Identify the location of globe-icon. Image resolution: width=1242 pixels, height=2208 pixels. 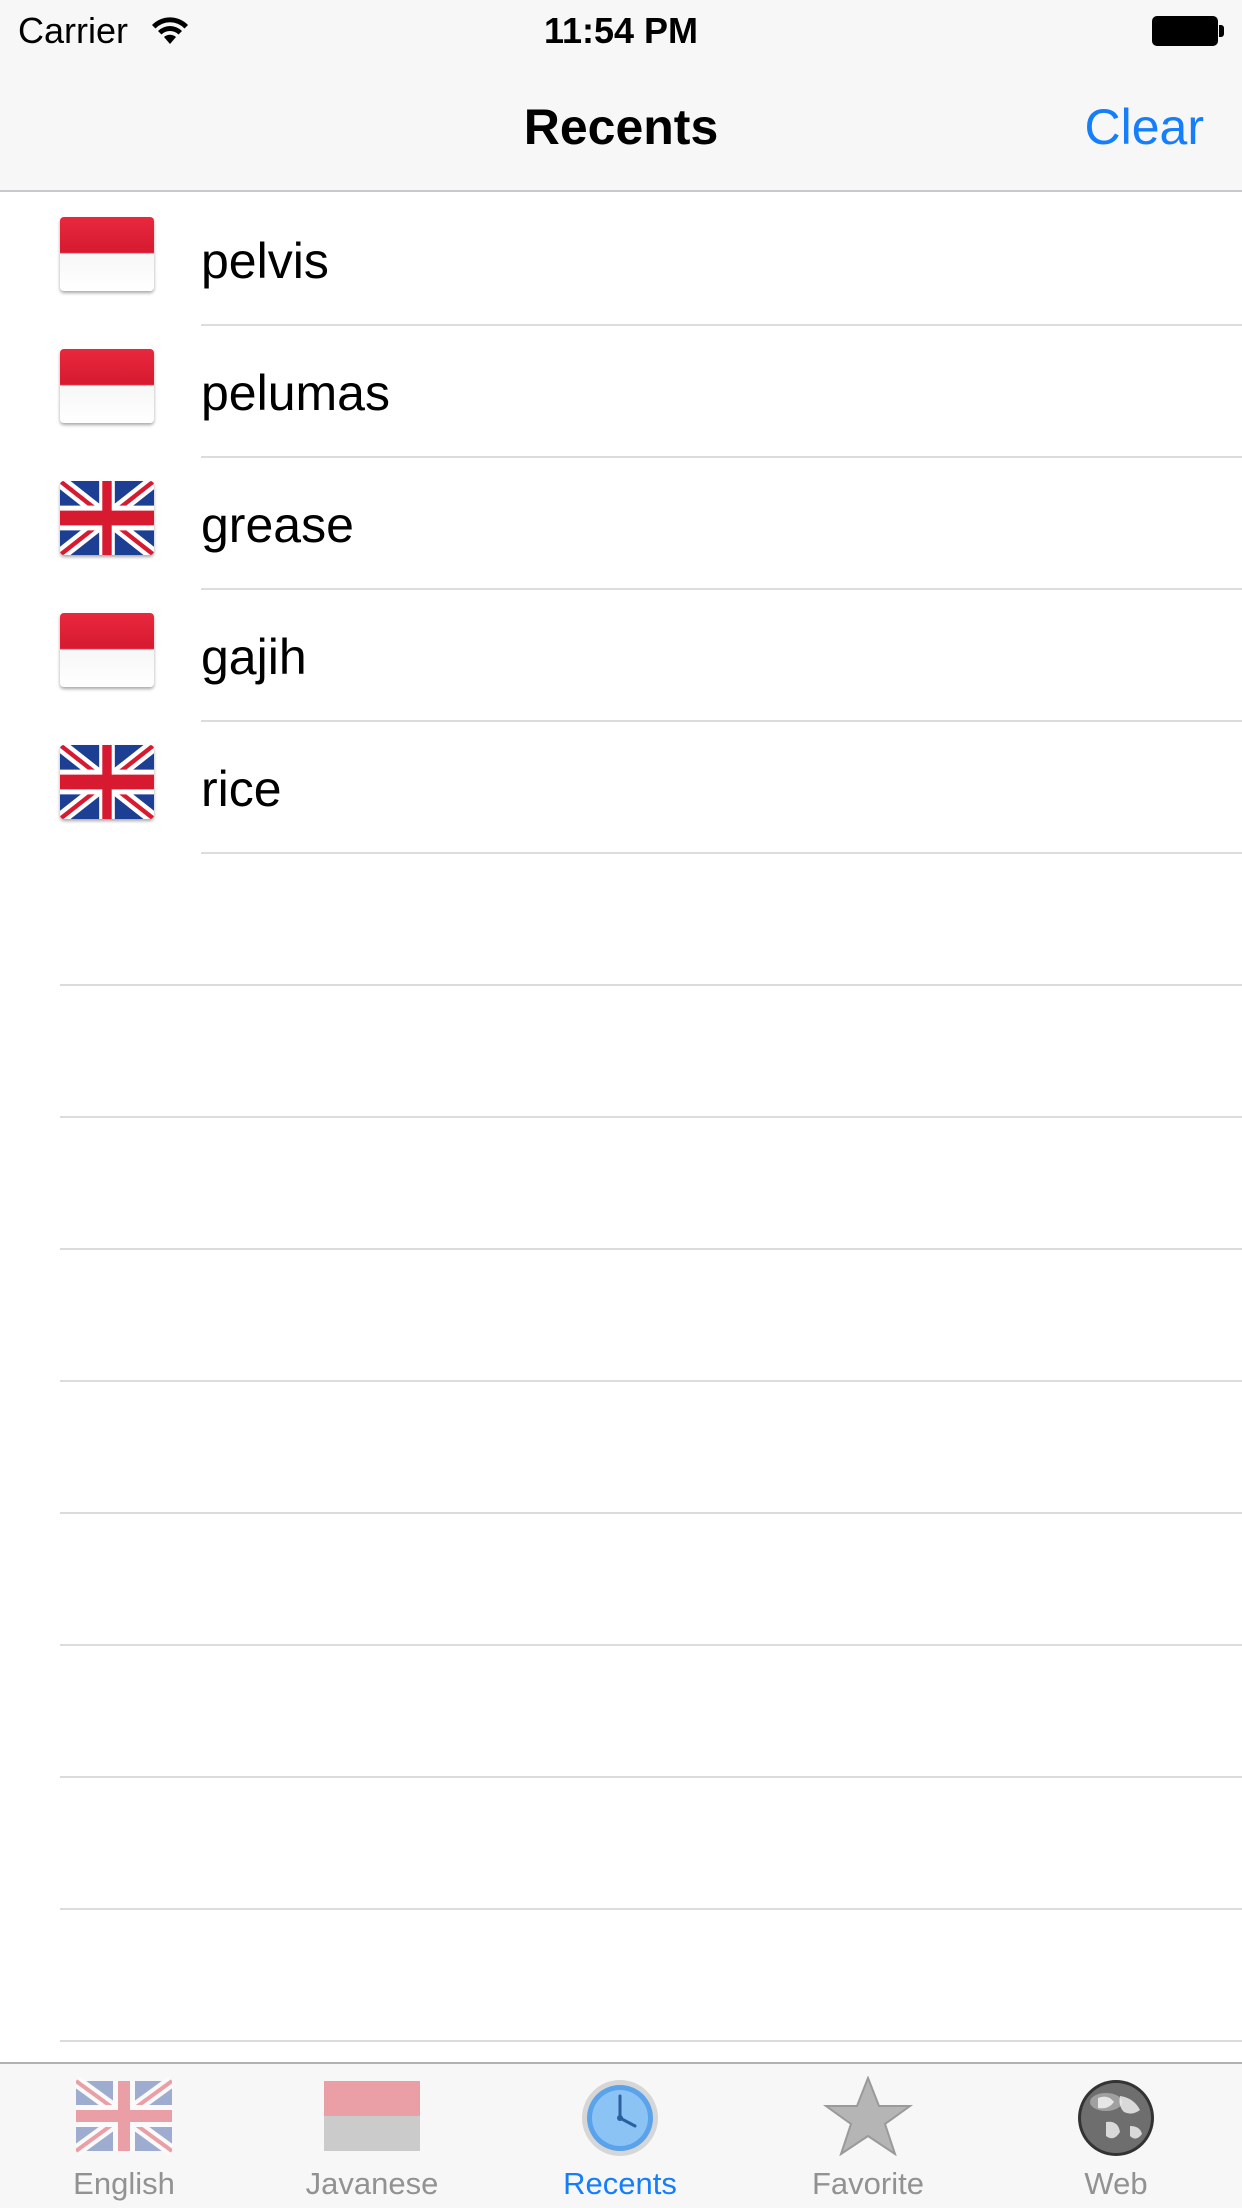
(1116, 2118).